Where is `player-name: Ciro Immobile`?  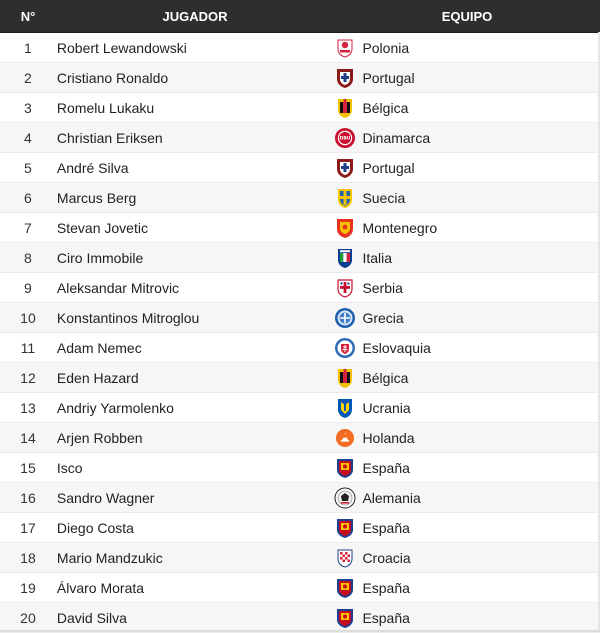 player-name: Ciro Immobile is located at coordinates (100, 257).